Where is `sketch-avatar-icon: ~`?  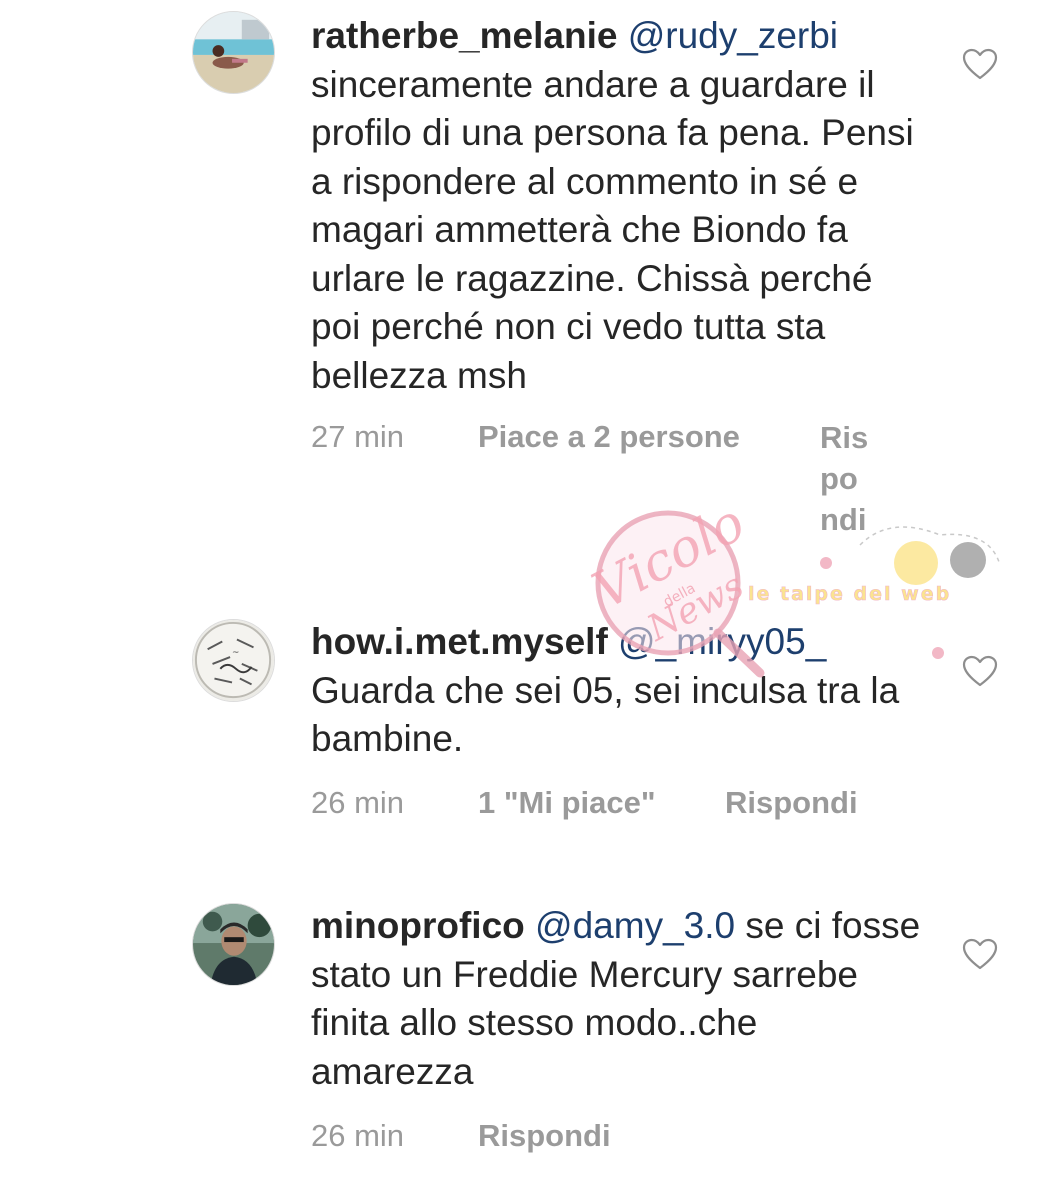 sketch-avatar-icon: ~ is located at coordinates (233, 660).